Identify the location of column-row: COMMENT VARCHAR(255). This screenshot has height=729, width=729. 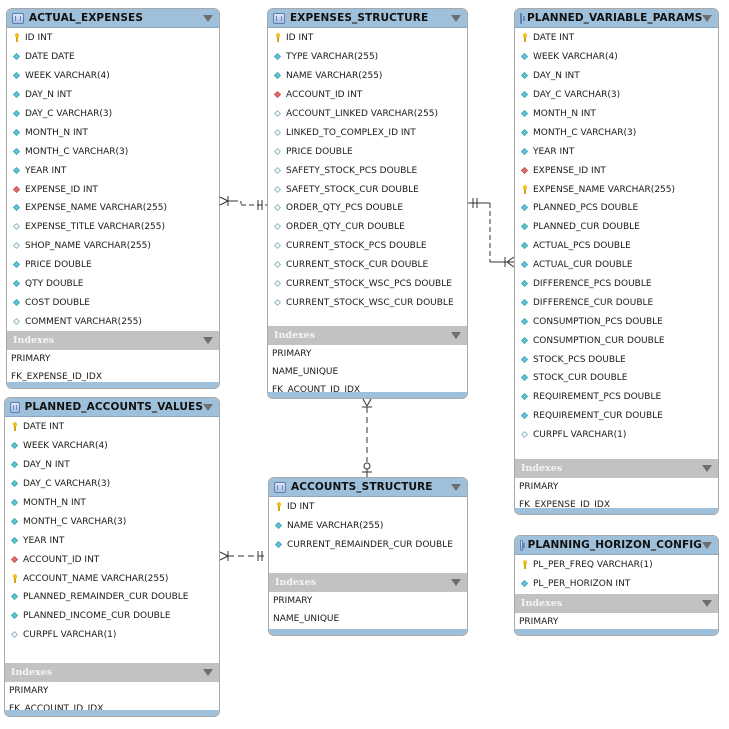
(113, 321).